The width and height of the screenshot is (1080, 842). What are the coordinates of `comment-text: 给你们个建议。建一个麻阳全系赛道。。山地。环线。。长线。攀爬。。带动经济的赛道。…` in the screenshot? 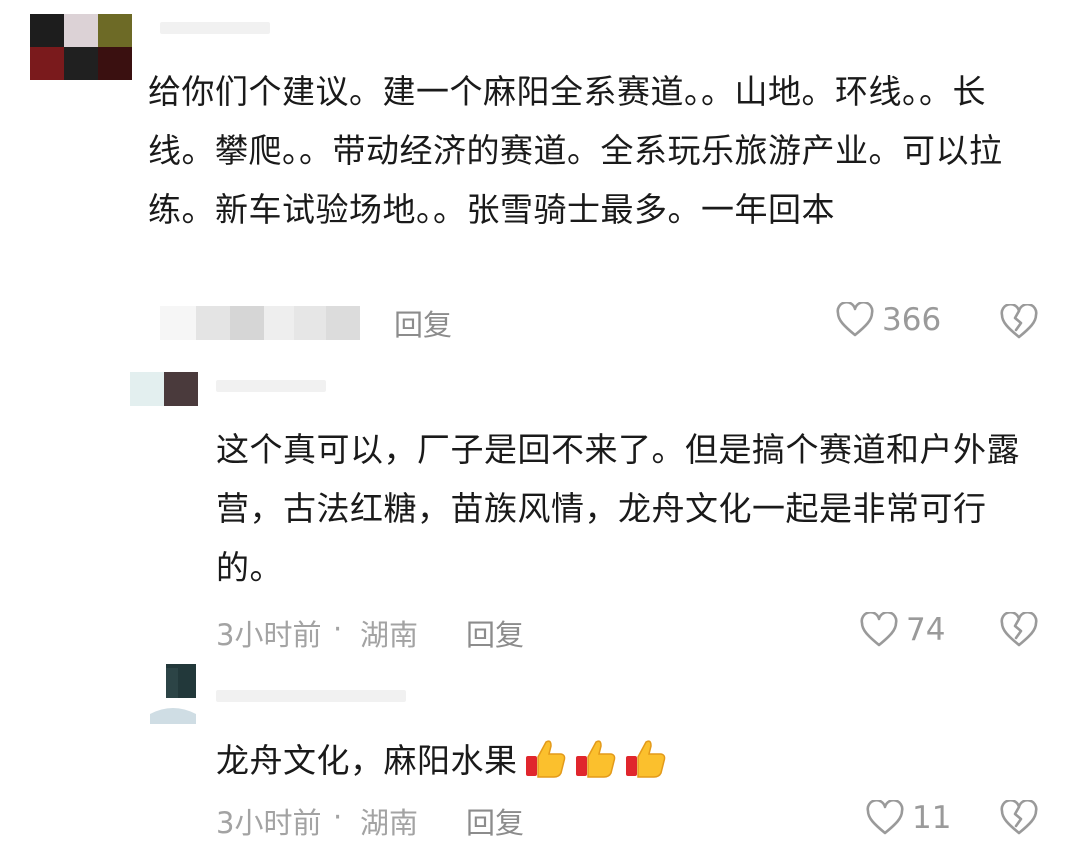 It's located at (575, 150).